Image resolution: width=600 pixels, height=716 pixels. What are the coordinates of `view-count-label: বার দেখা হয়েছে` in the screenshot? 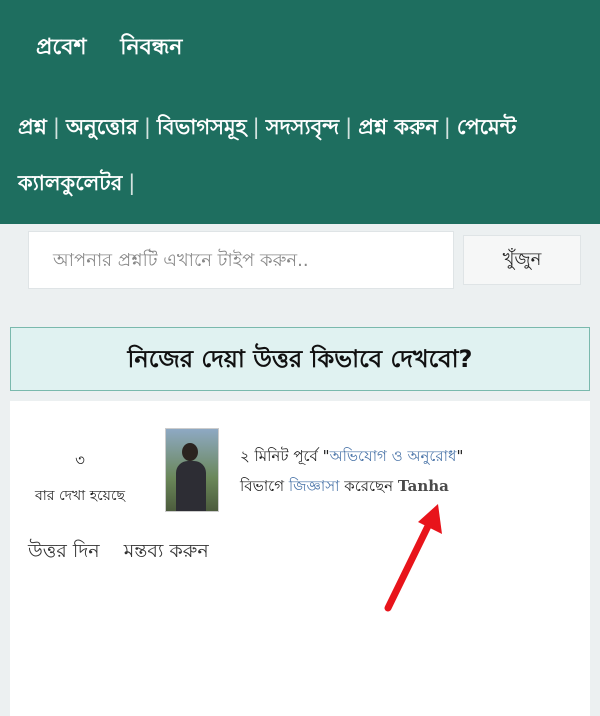 It's located at (80, 496).